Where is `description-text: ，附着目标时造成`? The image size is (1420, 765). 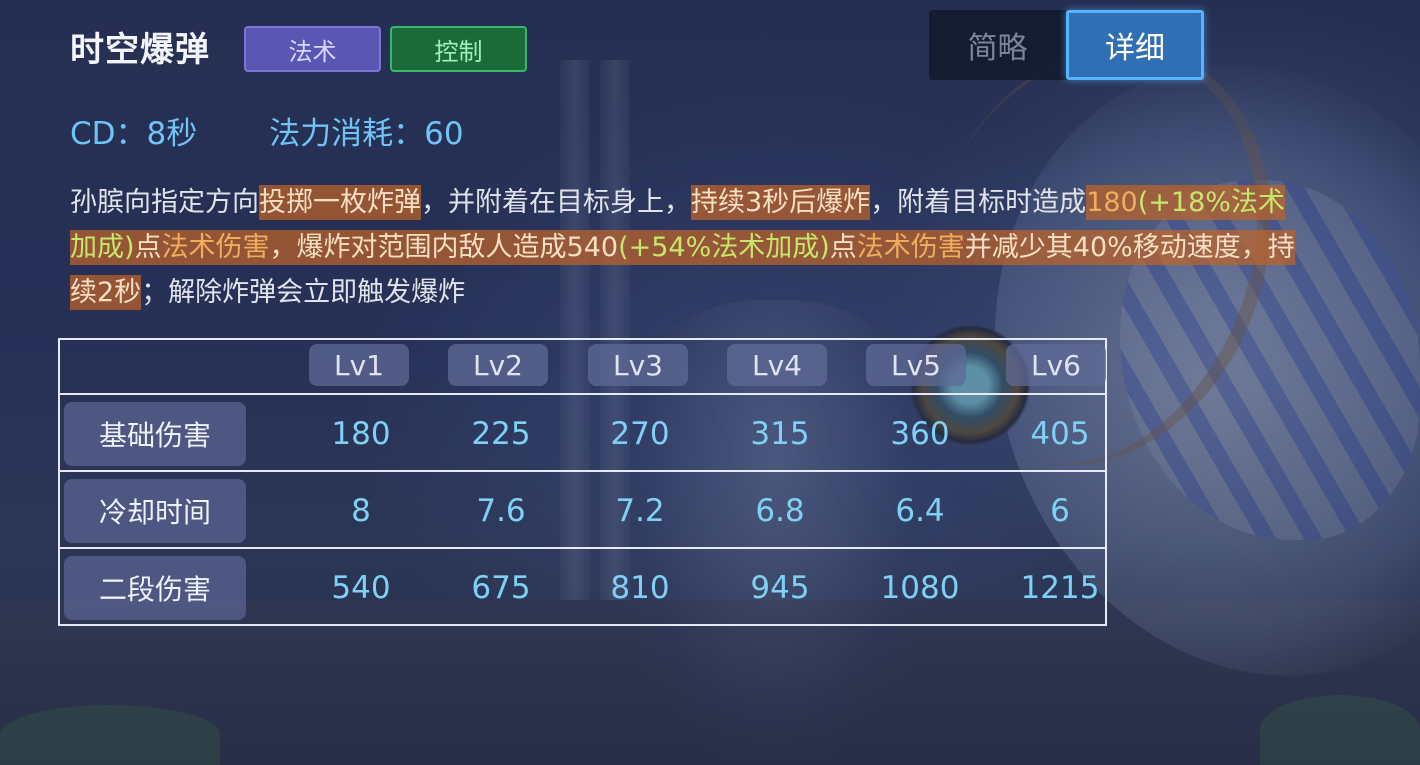 description-text: ，附着目标时造成 is located at coordinates (978, 202).